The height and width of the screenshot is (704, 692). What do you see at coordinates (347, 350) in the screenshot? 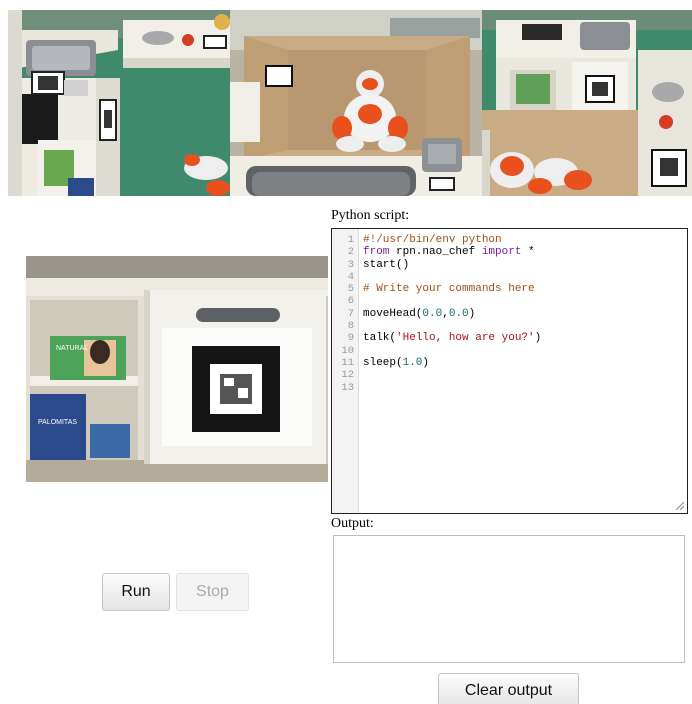
I see `line-number: 10` at bounding box center [347, 350].